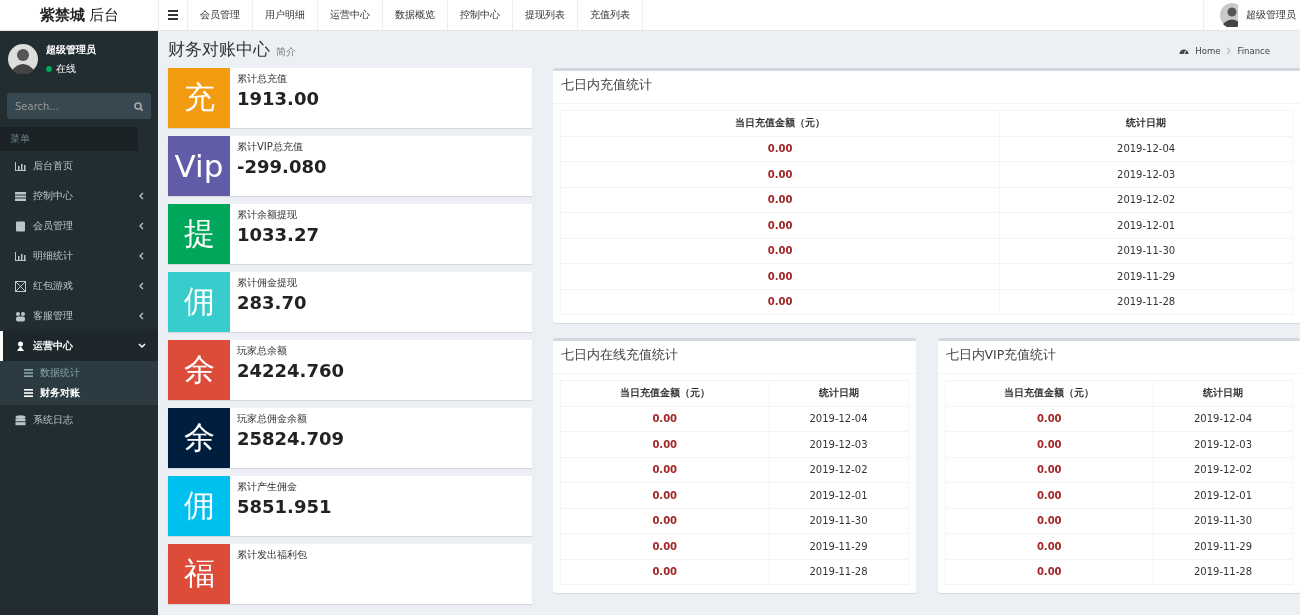  What do you see at coordinates (262, 79) in the screenshot?
I see `stat-label: 累计总充值` at bounding box center [262, 79].